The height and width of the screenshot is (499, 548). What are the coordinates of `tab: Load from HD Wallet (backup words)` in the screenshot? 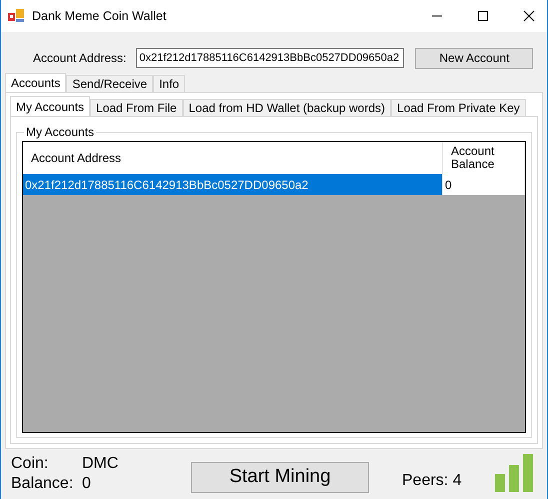 It's located at (287, 107).